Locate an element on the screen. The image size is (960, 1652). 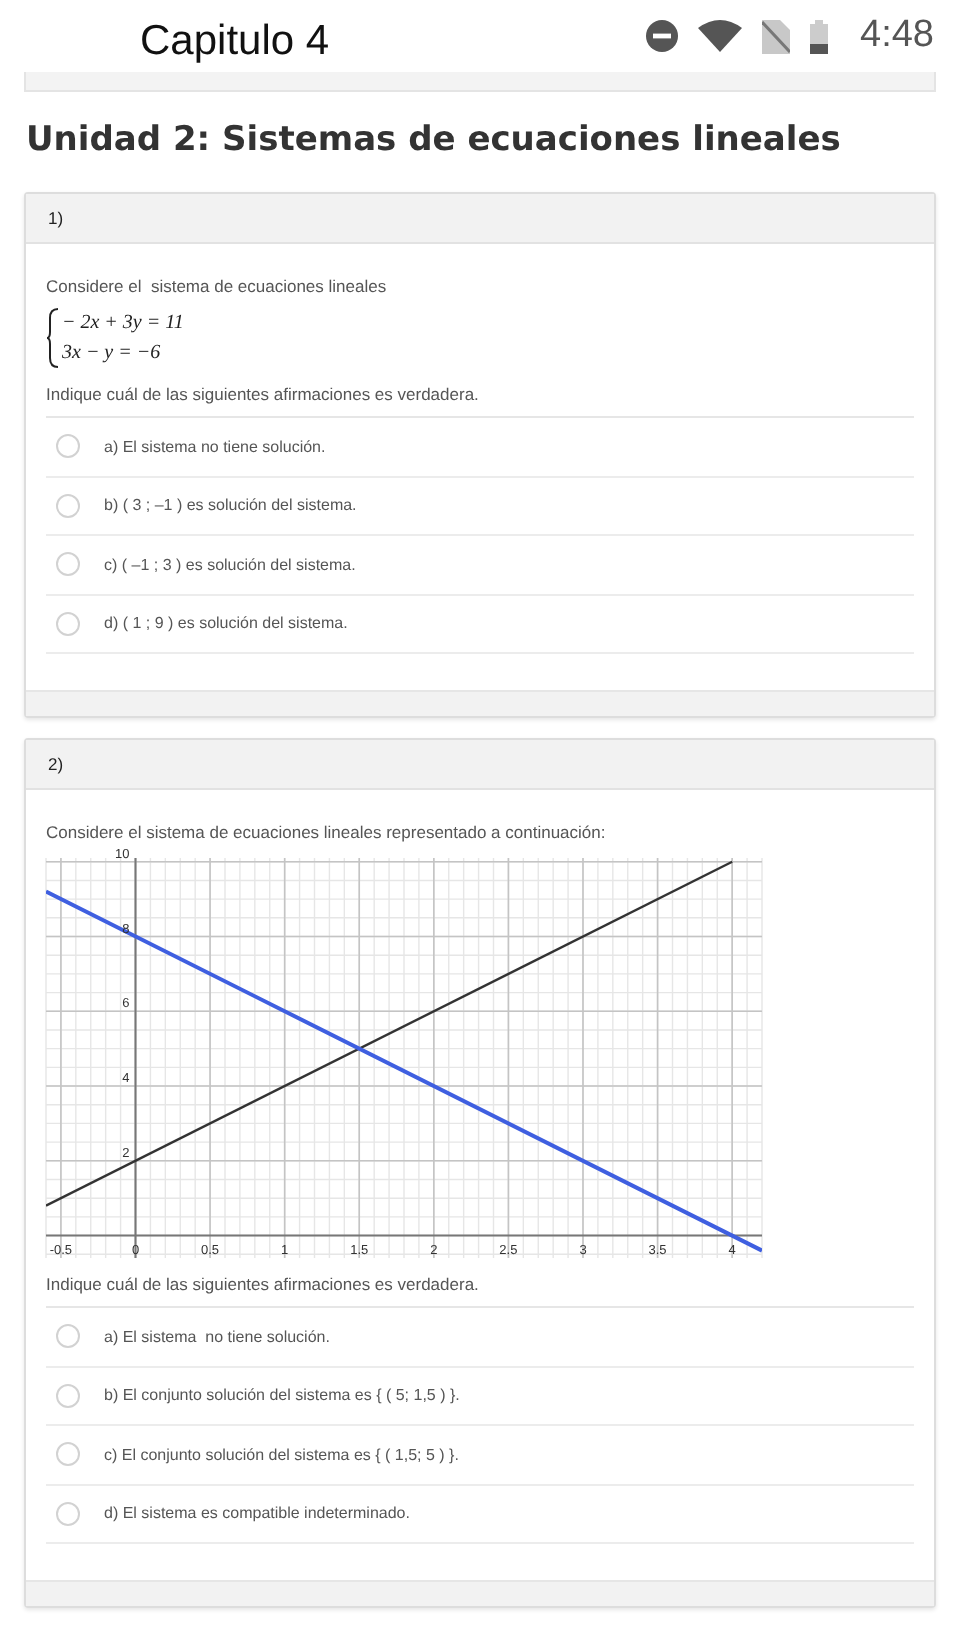
equation: − 2x + 3y = 11 is located at coordinates (123, 324).